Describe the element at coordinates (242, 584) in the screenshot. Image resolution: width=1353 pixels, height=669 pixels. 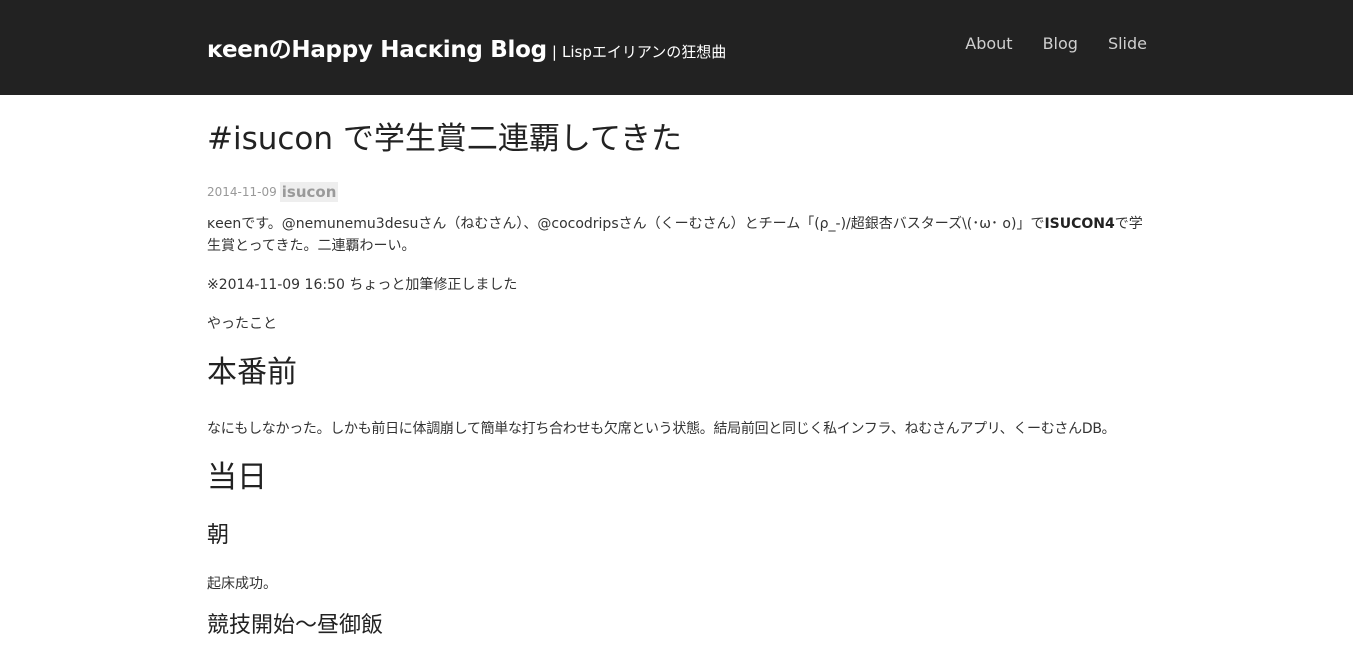
I see `morning-paragraph: 起床成功。` at that location.